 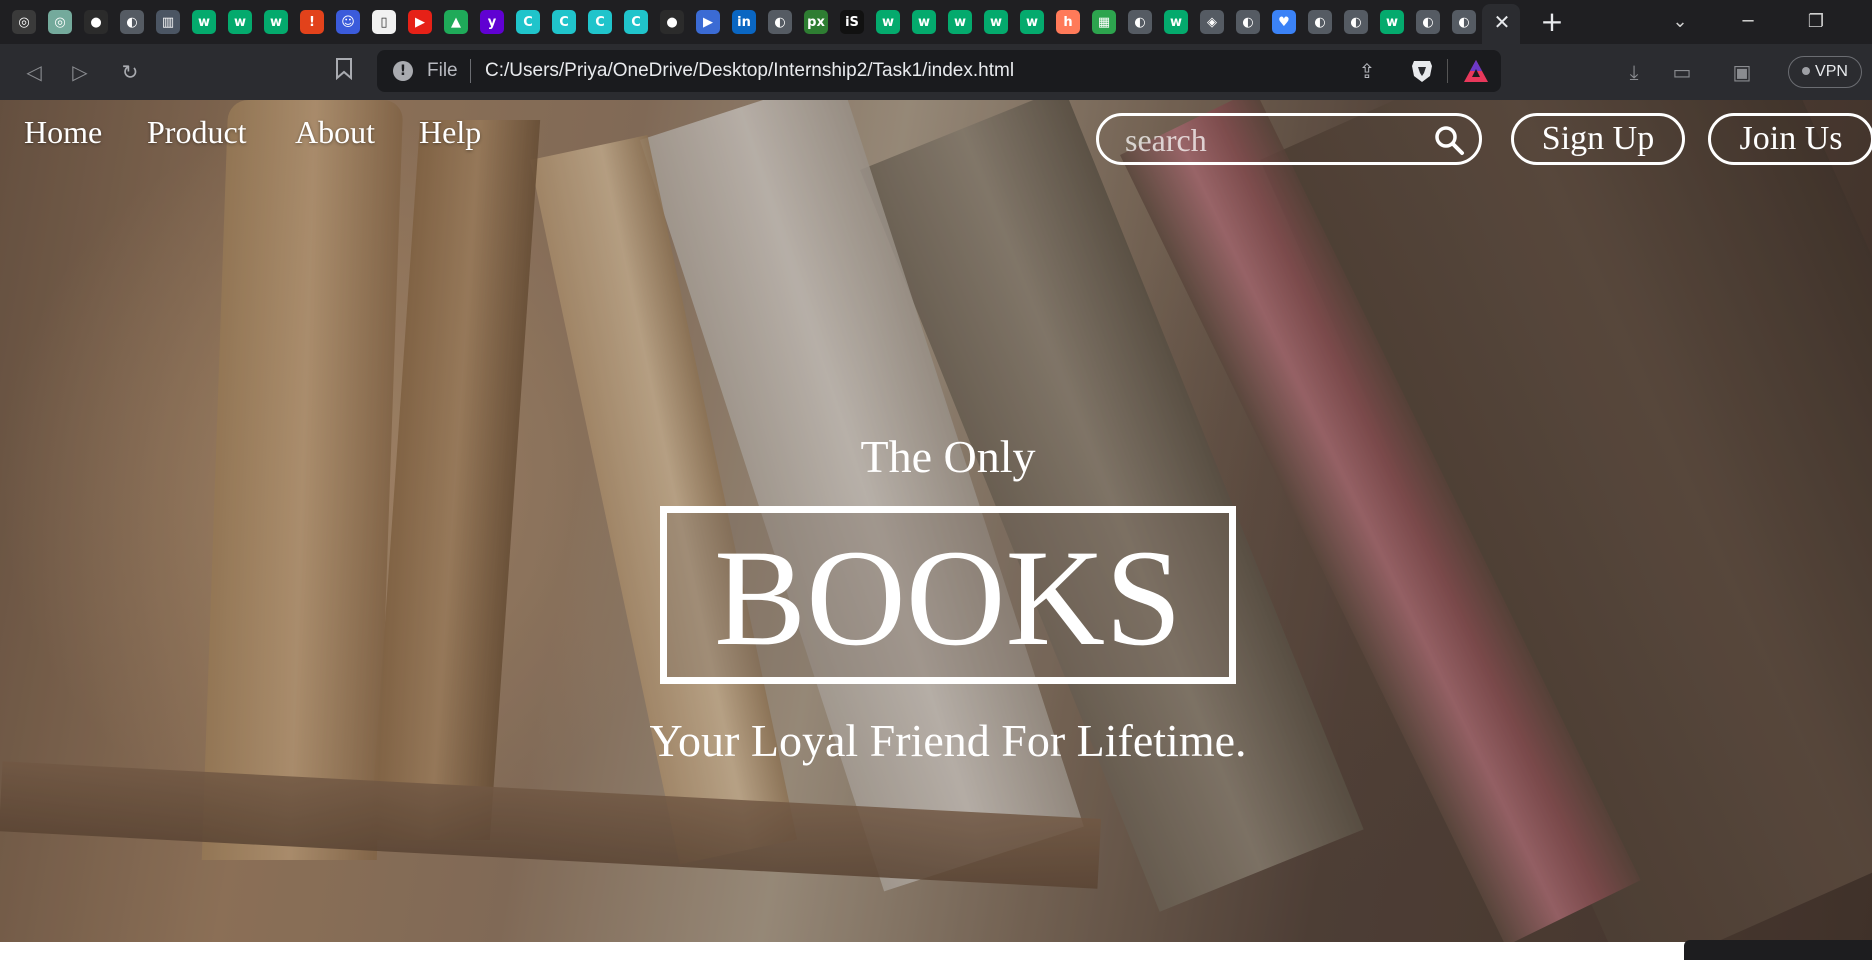 What do you see at coordinates (1748, 22) in the screenshot?
I see `minimize-button: ─` at bounding box center [1748, 22].